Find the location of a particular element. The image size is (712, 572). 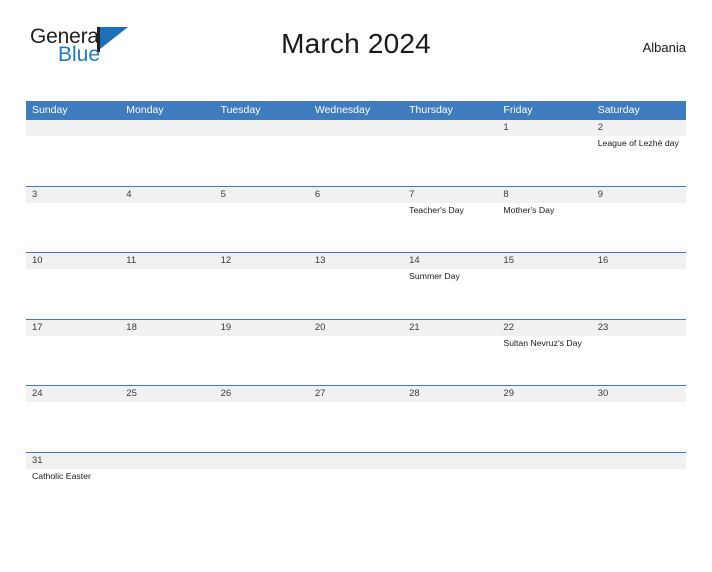

day-cell: 28 is located at coordinates (450, 419).